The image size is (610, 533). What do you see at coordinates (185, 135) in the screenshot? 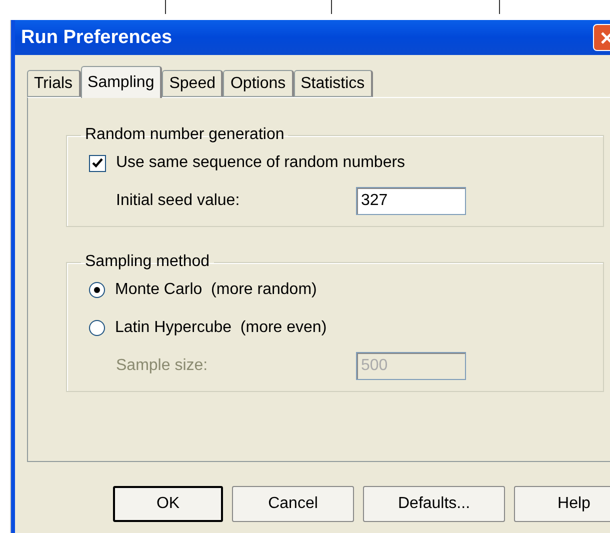
I see `group-title: Random number generation` at bounding box center [185, 135].